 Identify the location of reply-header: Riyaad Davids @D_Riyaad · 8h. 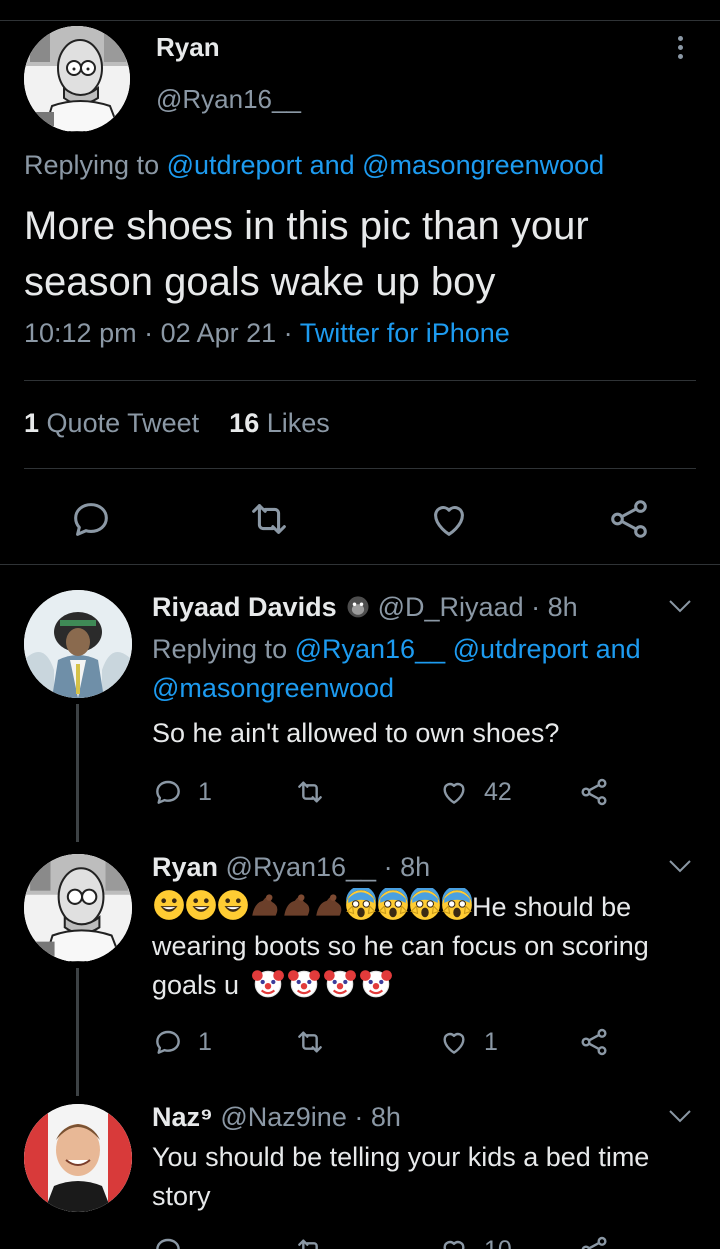
(365, 607).